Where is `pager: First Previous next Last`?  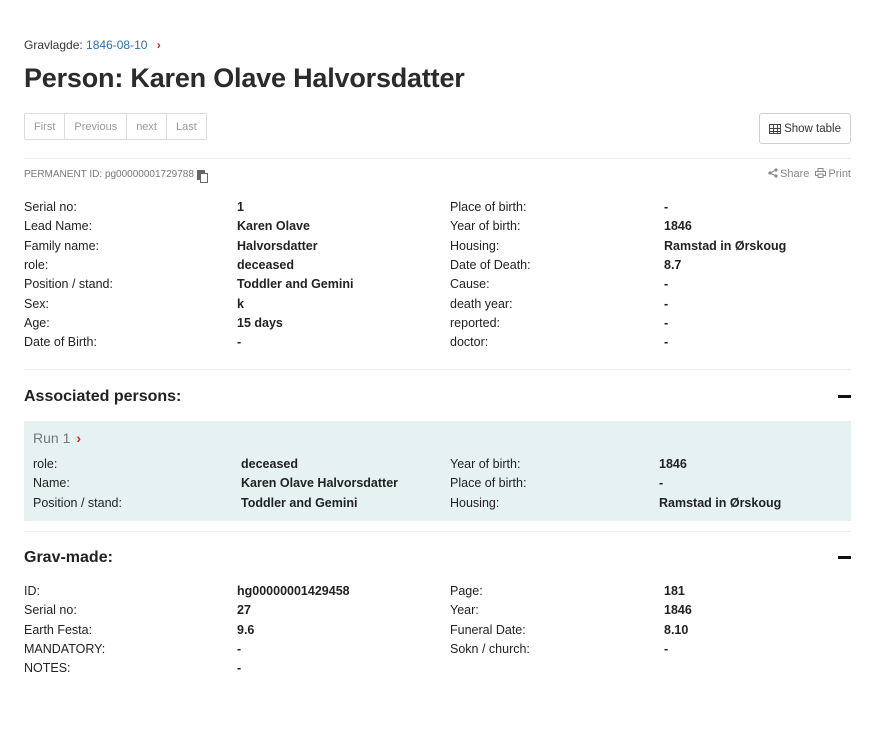
pager: First Previous next Last is located at coordinates (115, 126).